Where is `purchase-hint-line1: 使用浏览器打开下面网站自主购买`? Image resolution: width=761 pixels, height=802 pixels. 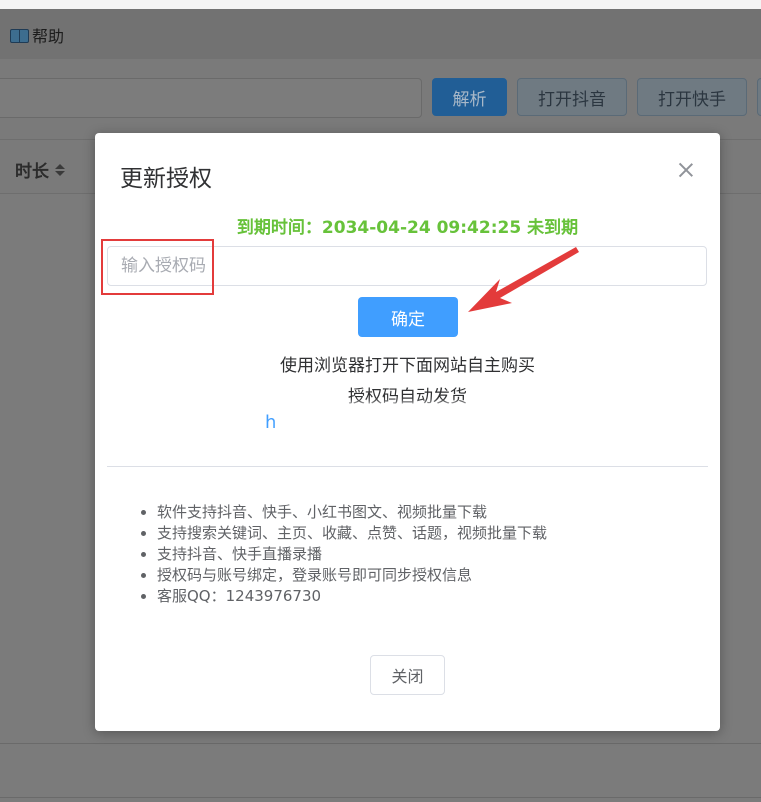 purchase-hint-line1: 使用浏览器打开下面网站自主购买 is located at coordinates (407, 366).